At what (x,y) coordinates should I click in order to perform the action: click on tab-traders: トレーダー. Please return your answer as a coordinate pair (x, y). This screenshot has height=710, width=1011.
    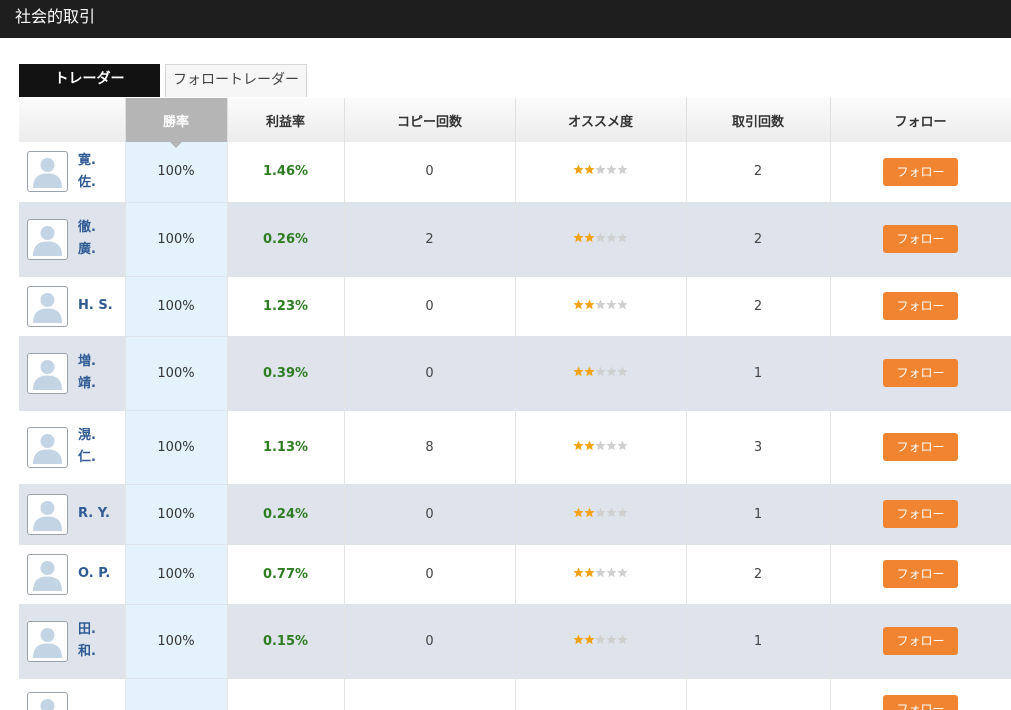
    Looking at the image, I should click on (89, 80).